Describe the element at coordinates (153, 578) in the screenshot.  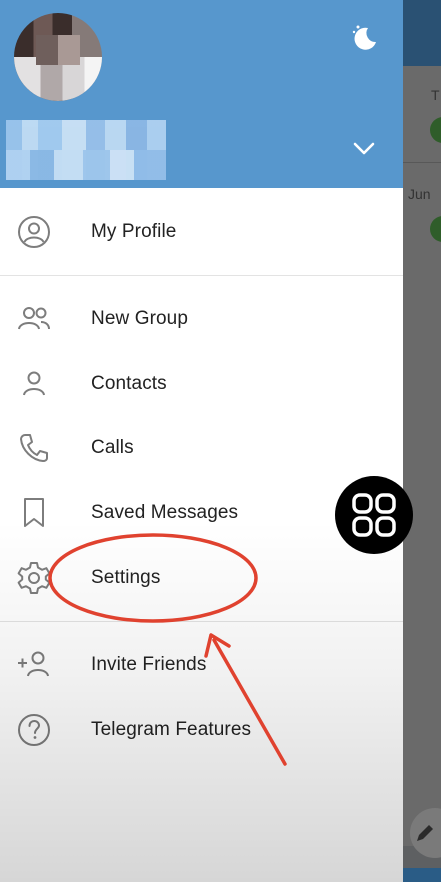
I see `annotation-circle` at that location.